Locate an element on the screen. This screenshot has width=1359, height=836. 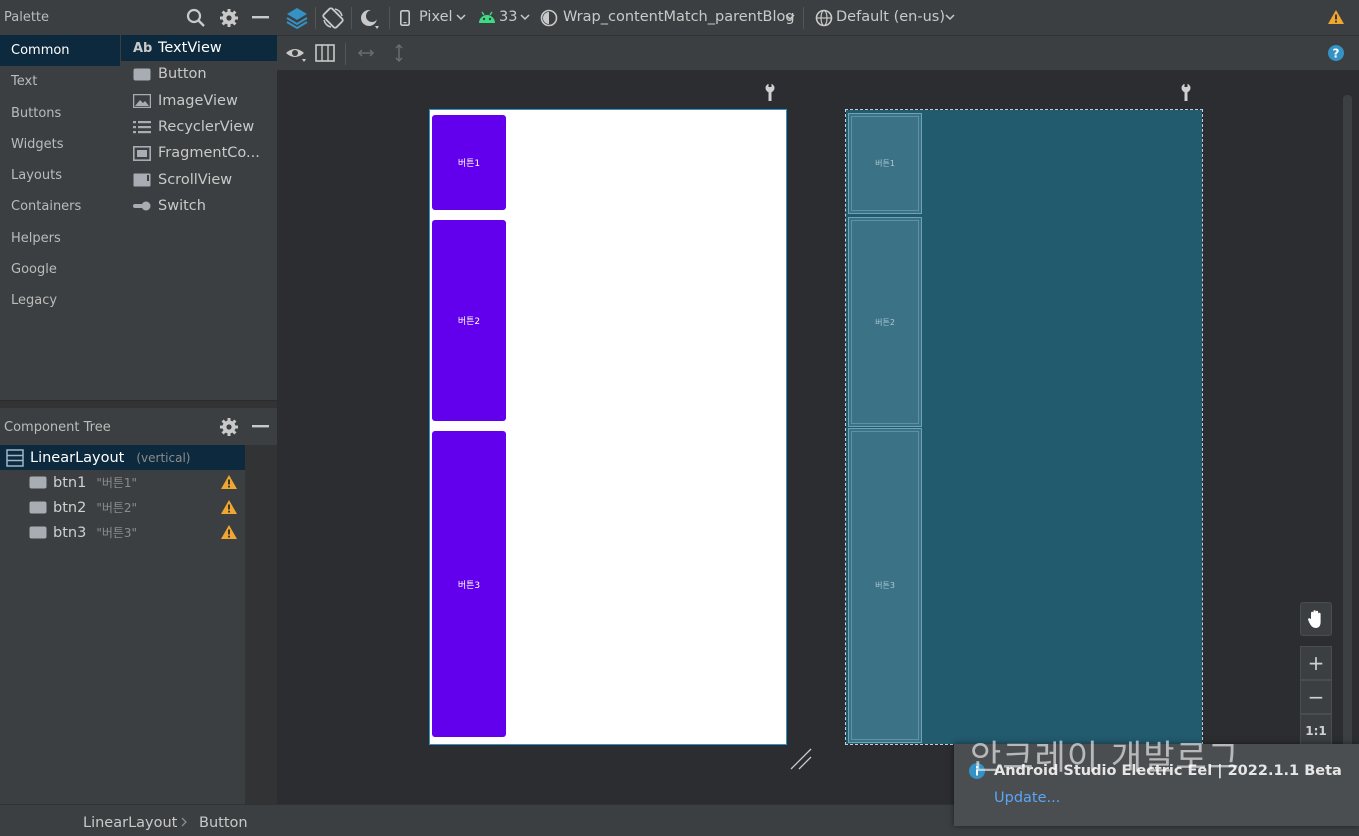
tree-item-btn3: btn3 "버튼3" is located at coordinates (122, 532).